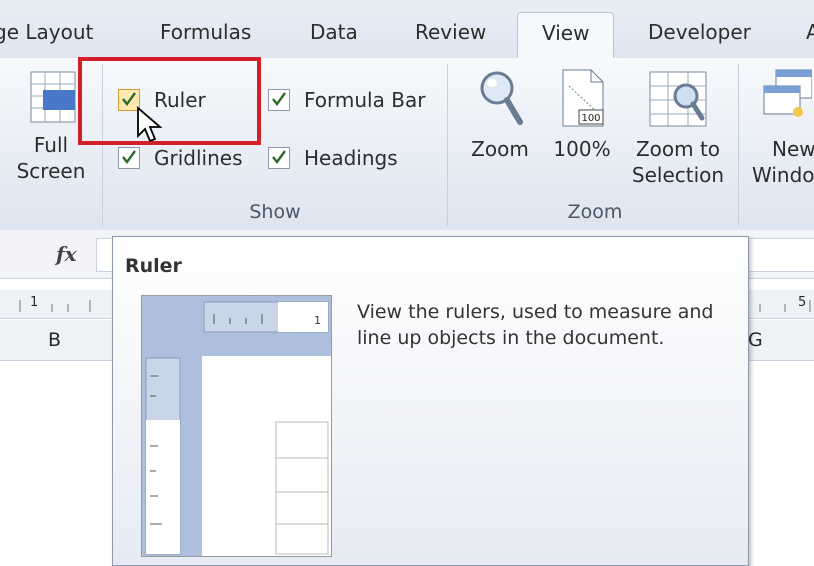  I want to click on mouse-cursor-icon, so click(150, 124).